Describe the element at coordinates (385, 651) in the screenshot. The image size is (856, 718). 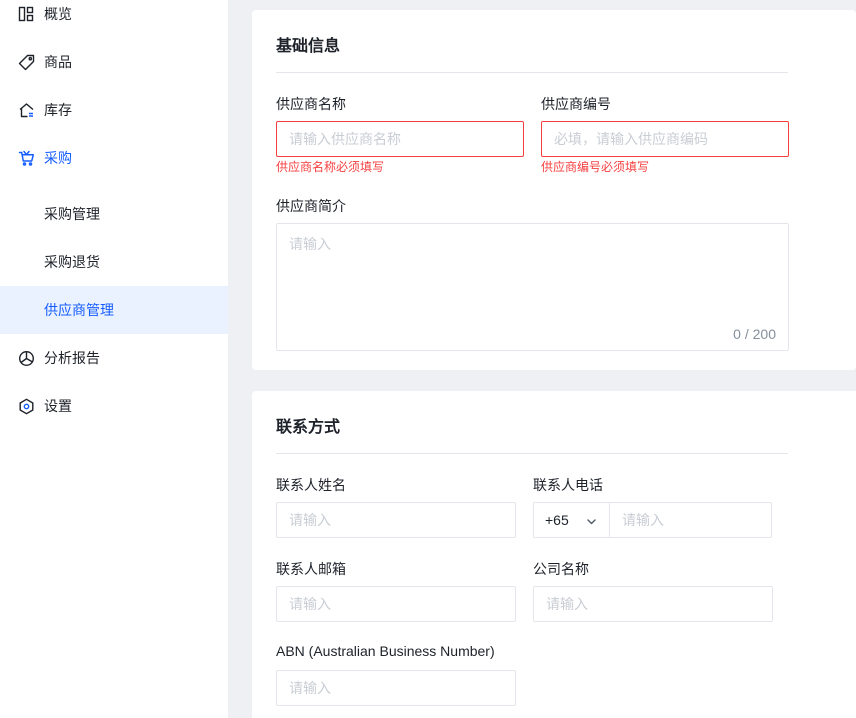
I see `abn-label: ABN (Australian Business Number)` at that location.